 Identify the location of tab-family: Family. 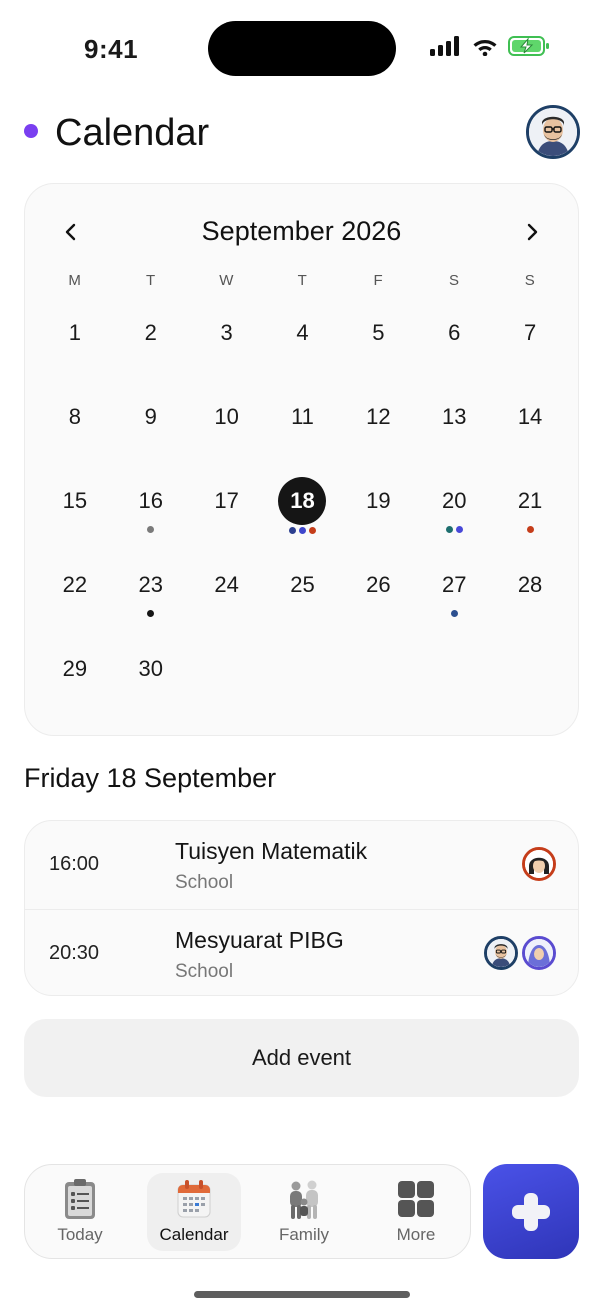
(304, 1212).